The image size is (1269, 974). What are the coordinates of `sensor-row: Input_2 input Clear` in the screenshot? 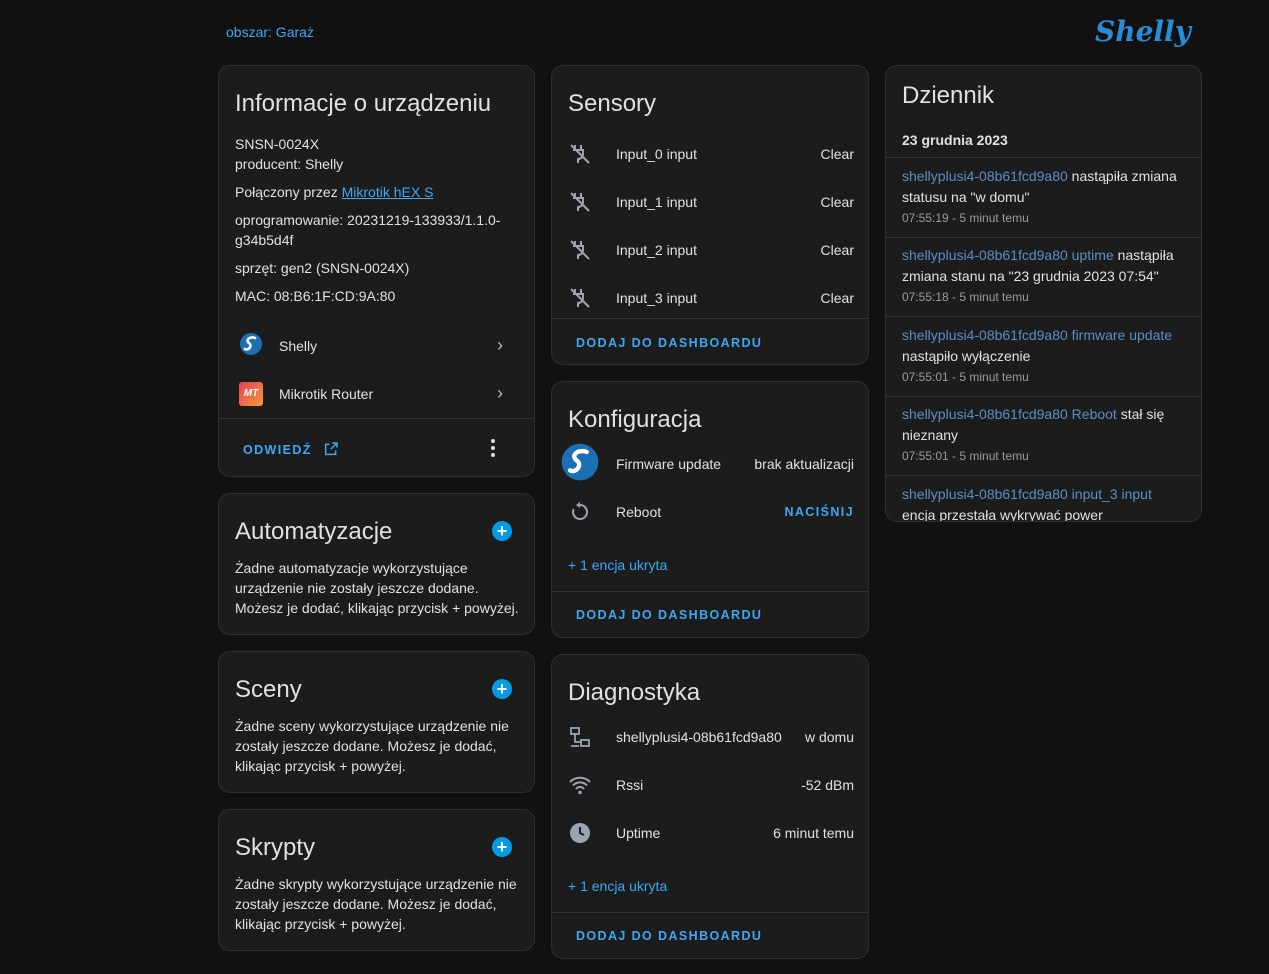 It's located at (710, 250).